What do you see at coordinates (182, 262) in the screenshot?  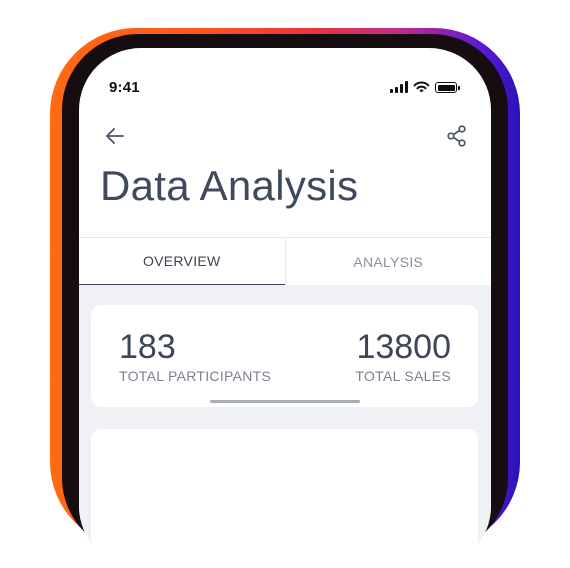 I see `tab-overview: OVERVIEW` at bounding box center [182, 262].